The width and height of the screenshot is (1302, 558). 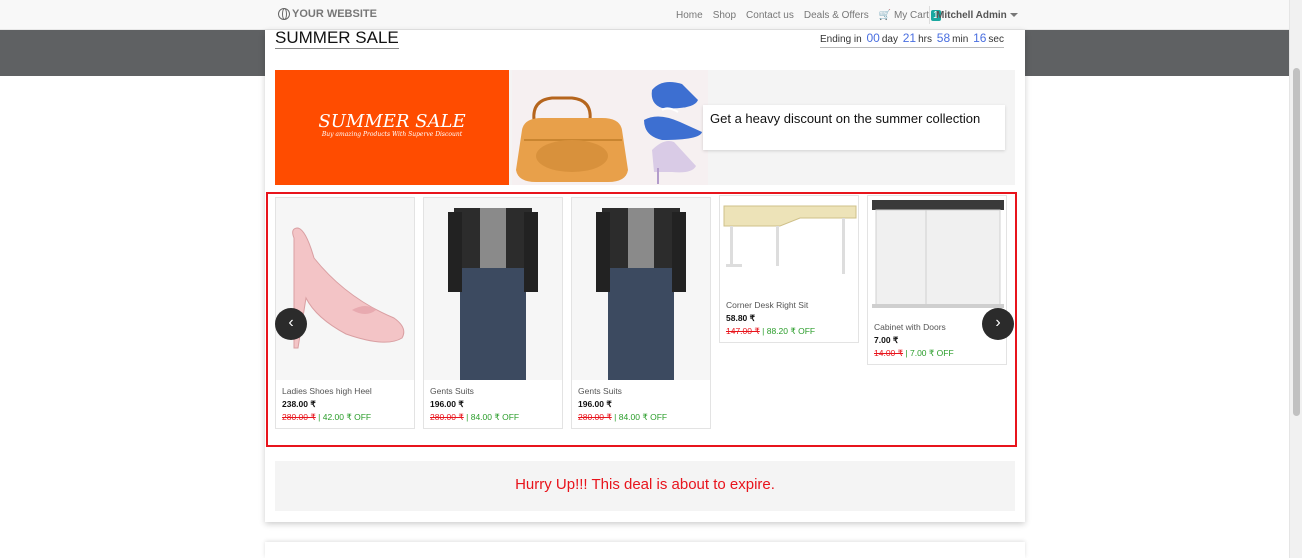 I want to click on carousel-prev-button: ‹, so click(x=291, y=324).